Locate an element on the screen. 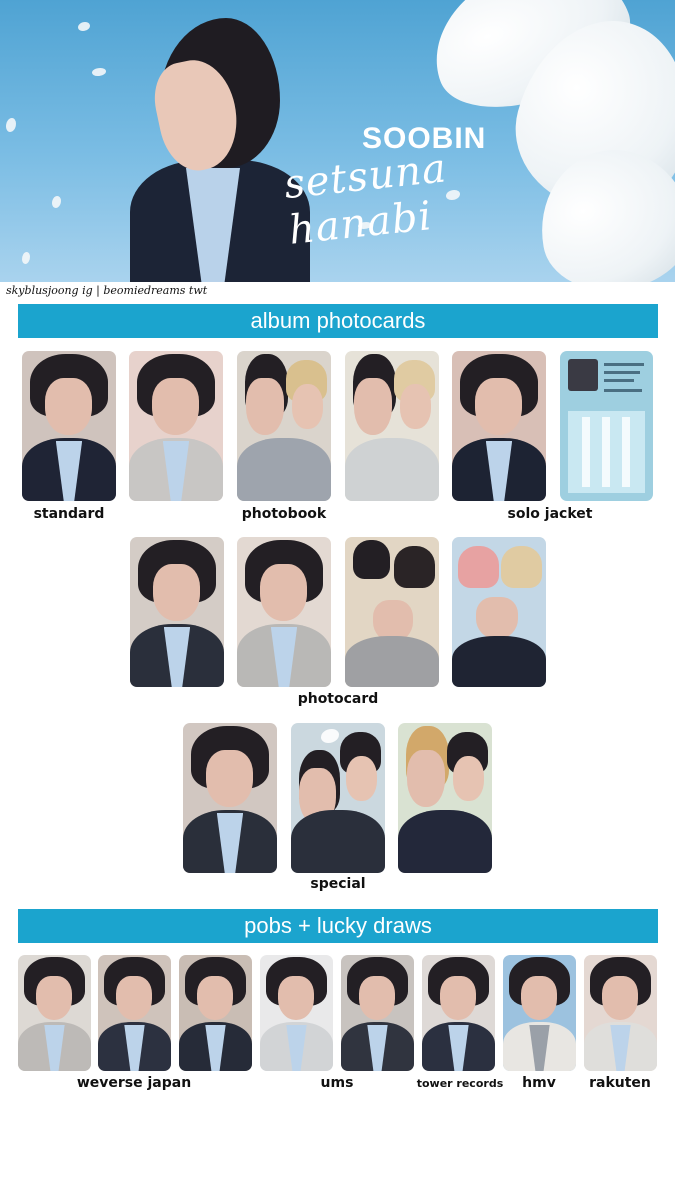  label-special: special is located at coordinates (338, 884).